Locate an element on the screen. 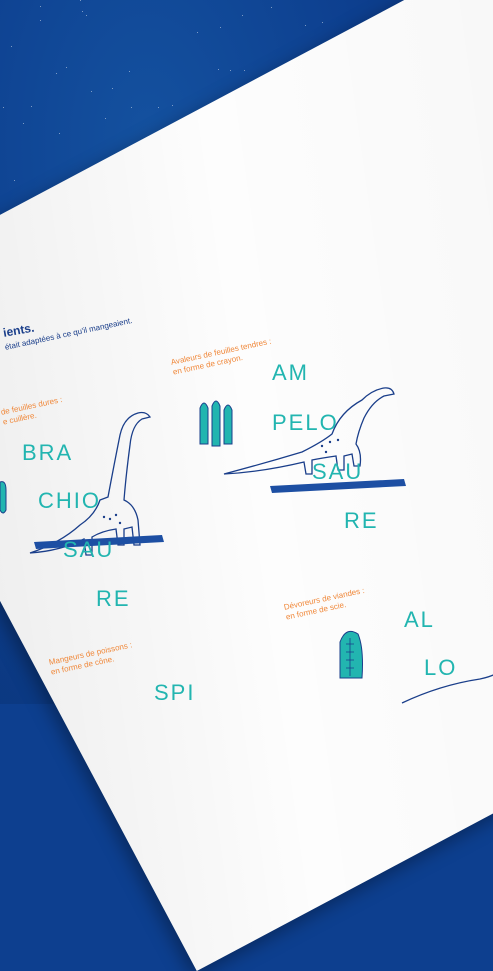  syllable-re-2: RE is located at coordinates (361, 520).